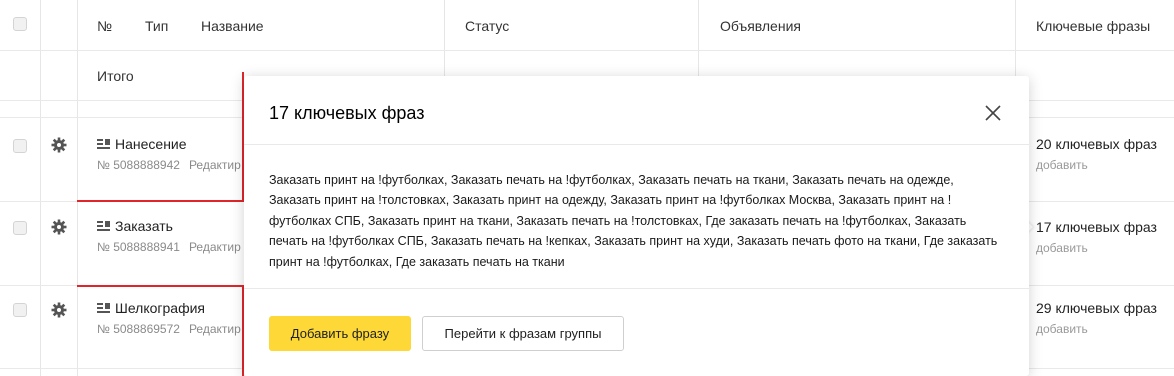  I want to click on group-id: № 5088869572, so click(138, 329).